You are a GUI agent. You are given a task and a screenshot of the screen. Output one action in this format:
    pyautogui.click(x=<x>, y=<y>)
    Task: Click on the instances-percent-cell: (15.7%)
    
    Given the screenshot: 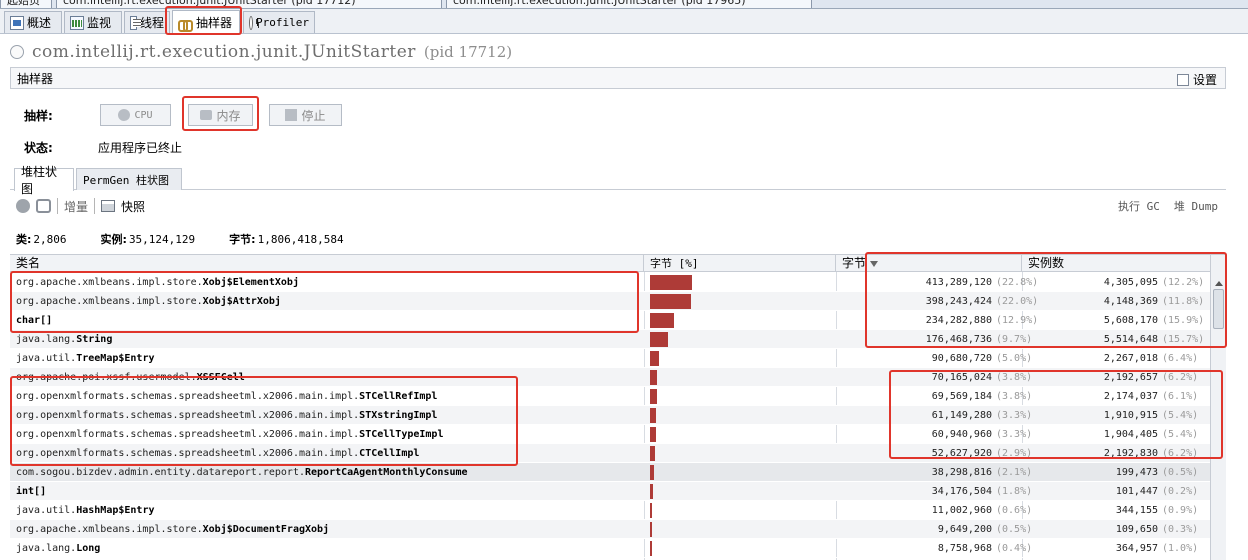 What is the action you would take?
    pyautogui.click(x=1183, y=339)
    